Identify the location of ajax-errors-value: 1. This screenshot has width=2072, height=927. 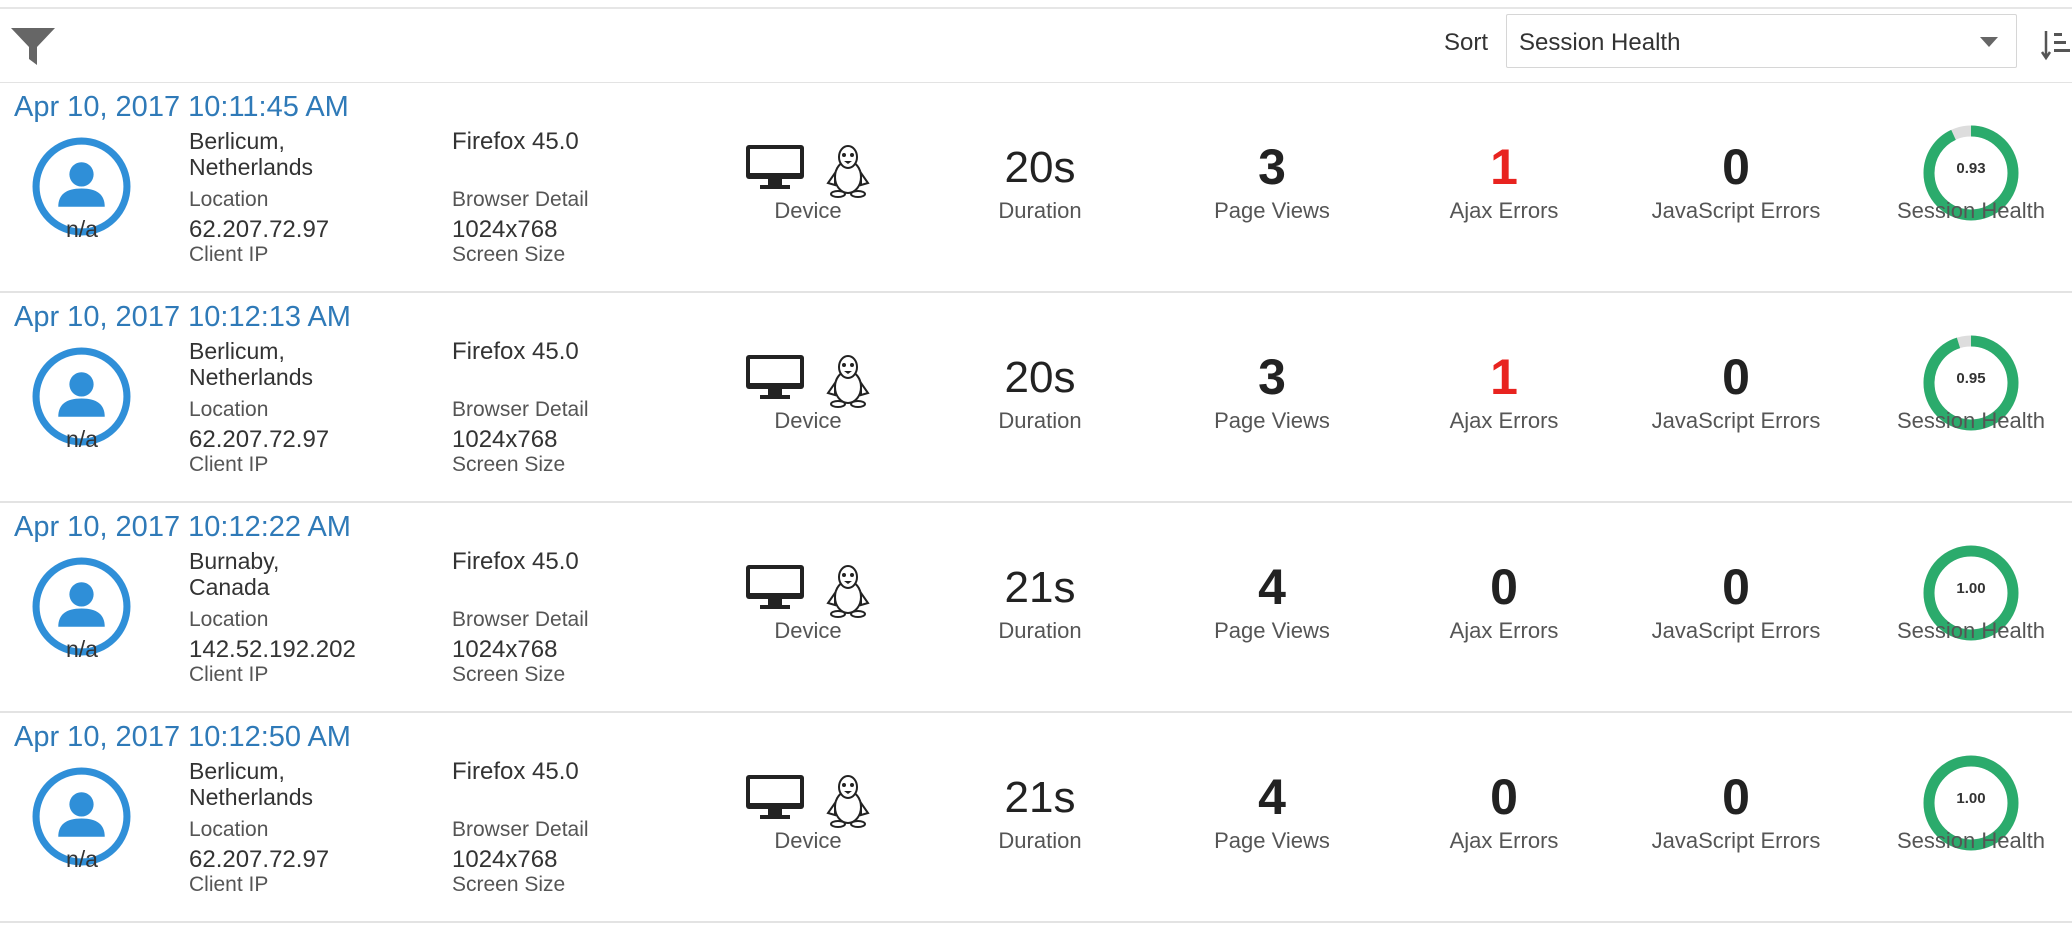
(1504, 377).